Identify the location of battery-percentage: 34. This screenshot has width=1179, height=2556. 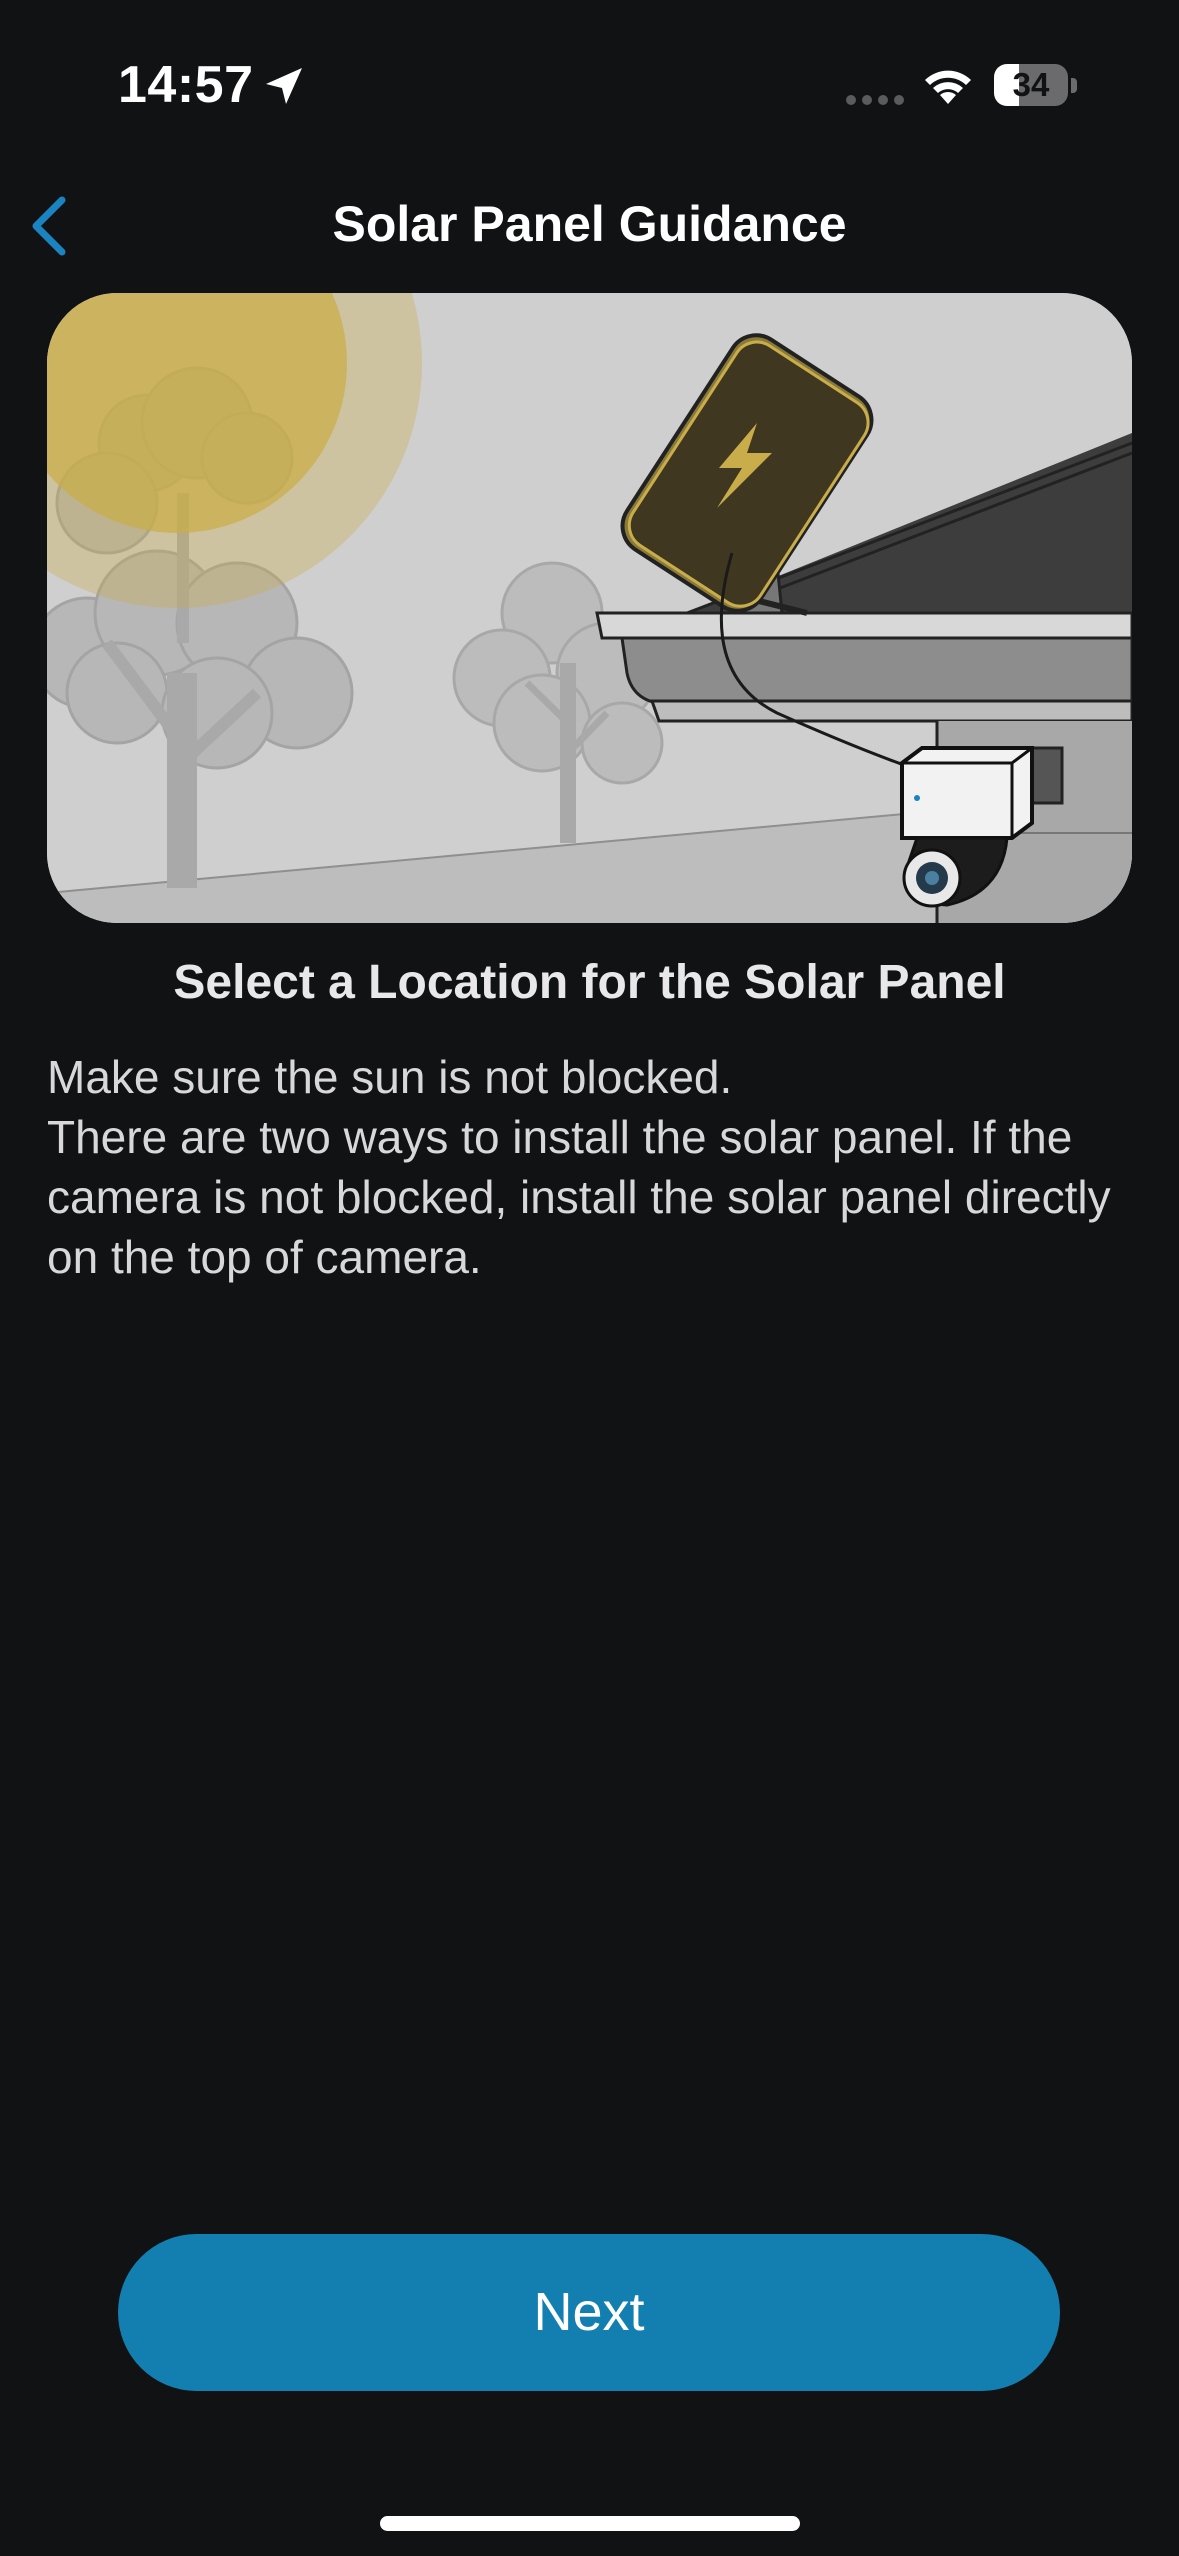
(1031, 84).